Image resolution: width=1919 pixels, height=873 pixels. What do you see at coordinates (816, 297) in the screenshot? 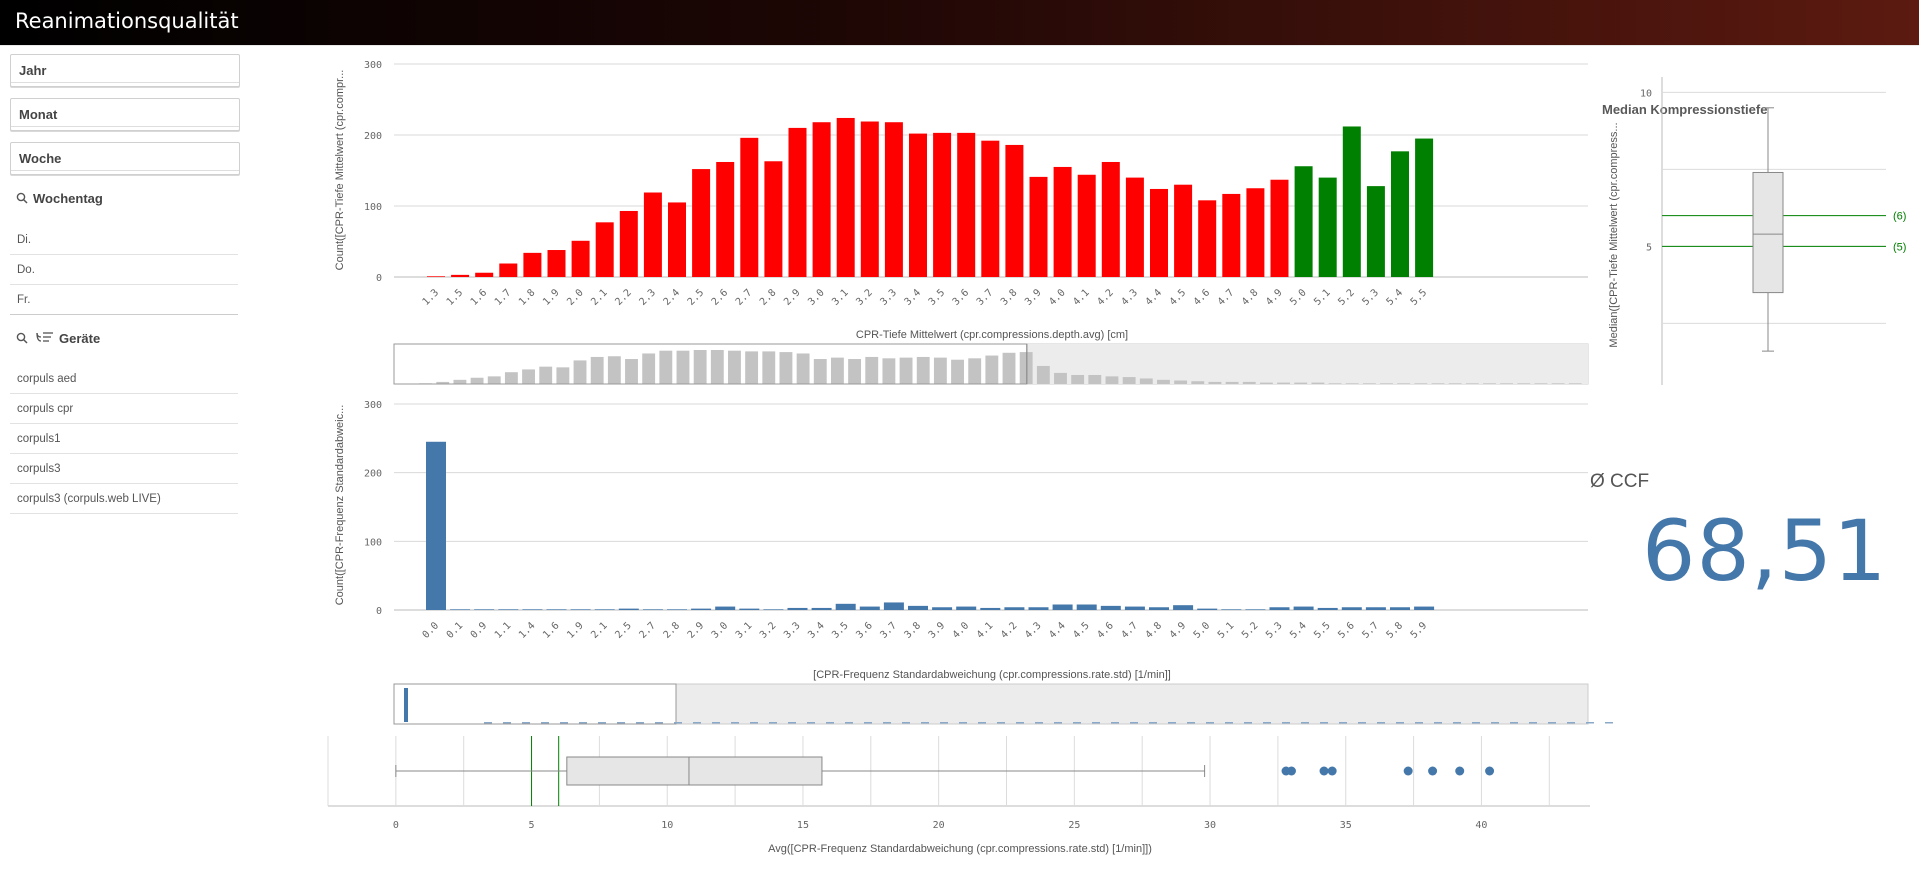
I see `x-tick-label: 3.0` at bounding box center [816, 297].